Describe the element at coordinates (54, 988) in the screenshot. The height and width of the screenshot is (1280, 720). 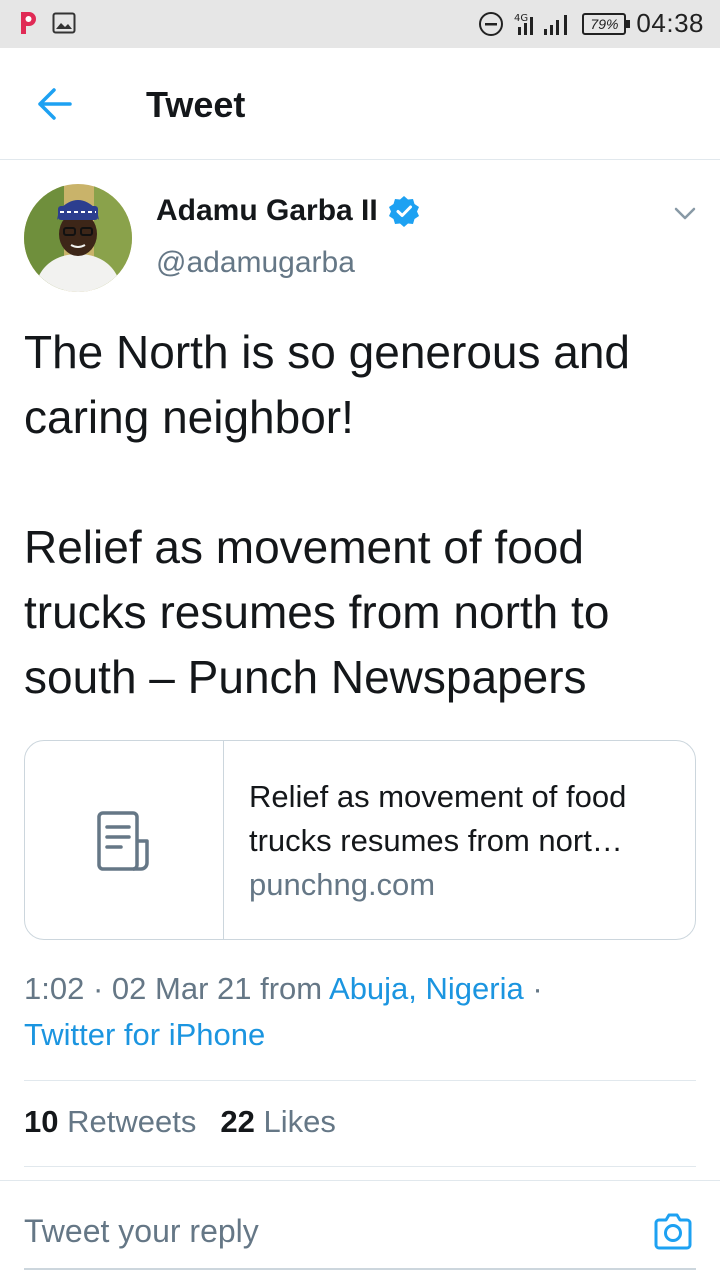
I see `tweet-time: 1:02` at that location.